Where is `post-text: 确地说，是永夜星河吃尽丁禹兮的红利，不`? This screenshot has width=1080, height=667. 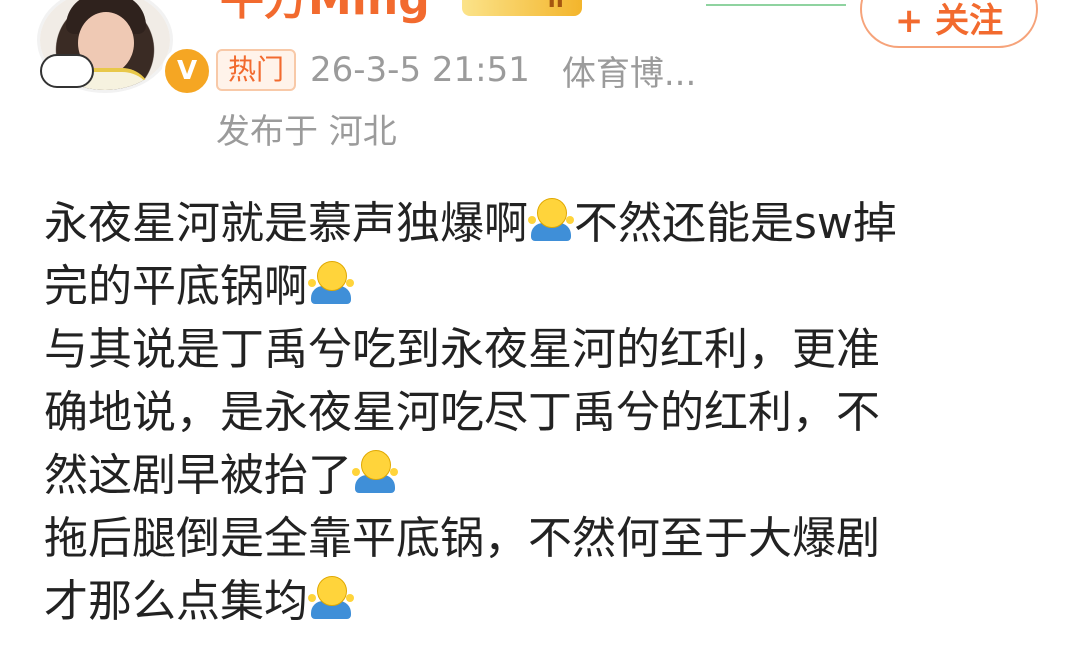
post-text: 确地说，是永夜星河吃尽丁禹兮的红利，不 is located at coordinates (462, 412).